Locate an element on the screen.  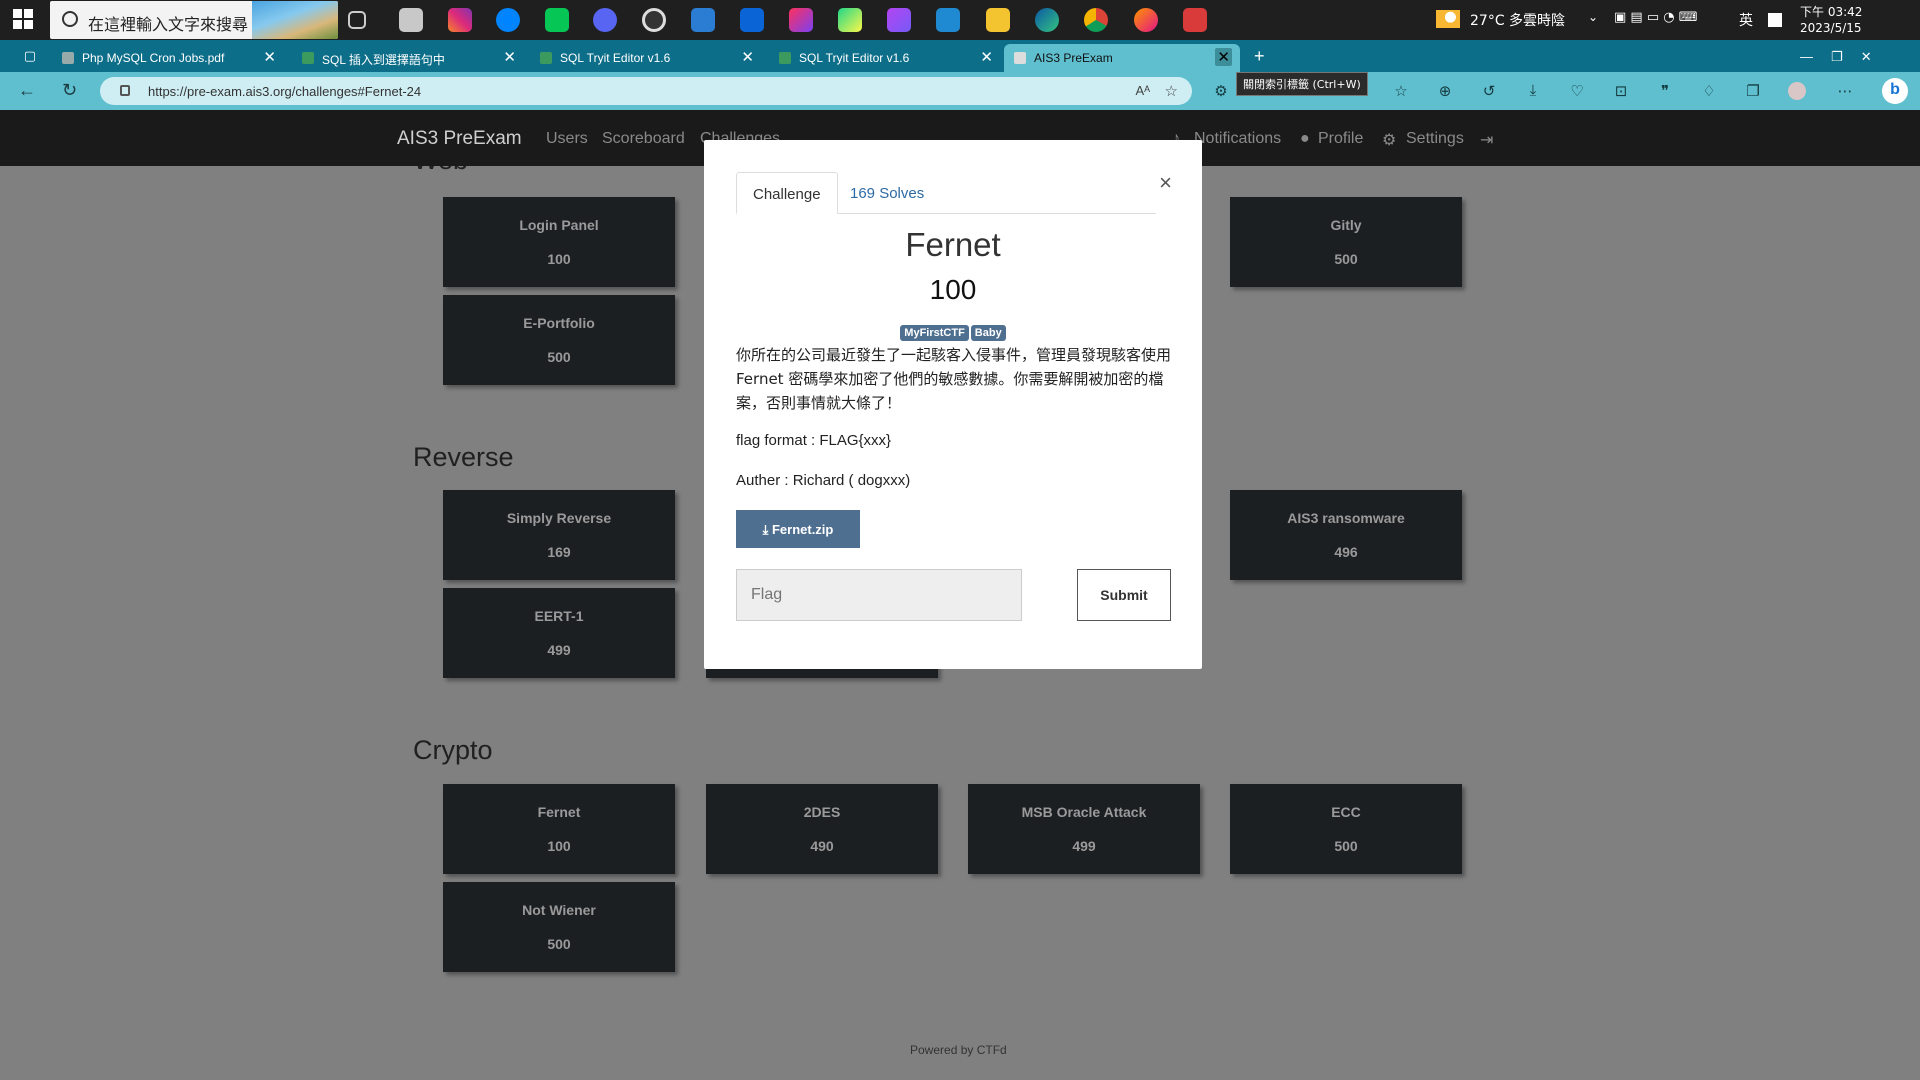
messenger-icon is located at coordinates (508, 20).